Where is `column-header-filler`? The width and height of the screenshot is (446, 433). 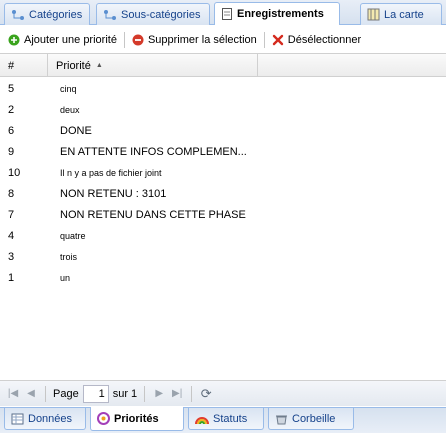
column-header-filler is located at coordinates (352, 65).